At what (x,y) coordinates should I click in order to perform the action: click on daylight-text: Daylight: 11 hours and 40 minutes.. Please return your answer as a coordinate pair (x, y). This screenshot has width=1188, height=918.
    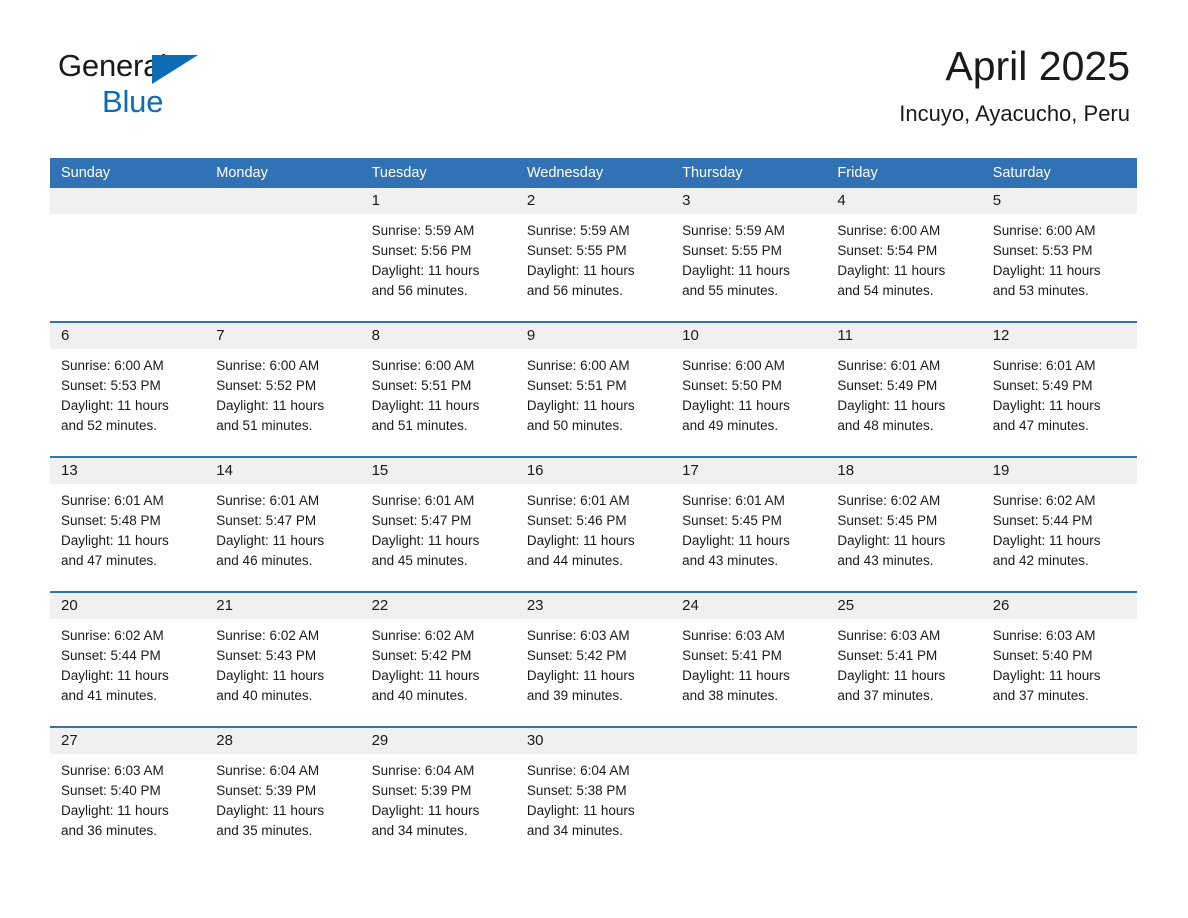
    Looking at the image, I should click on (270, 685).